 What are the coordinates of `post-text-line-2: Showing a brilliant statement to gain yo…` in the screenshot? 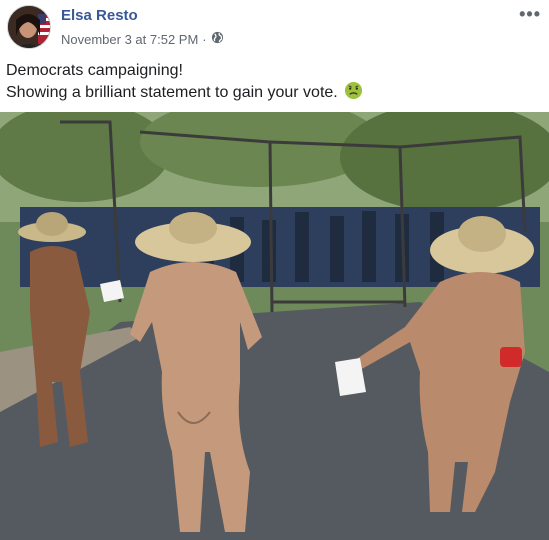 It's located at (184, 93).